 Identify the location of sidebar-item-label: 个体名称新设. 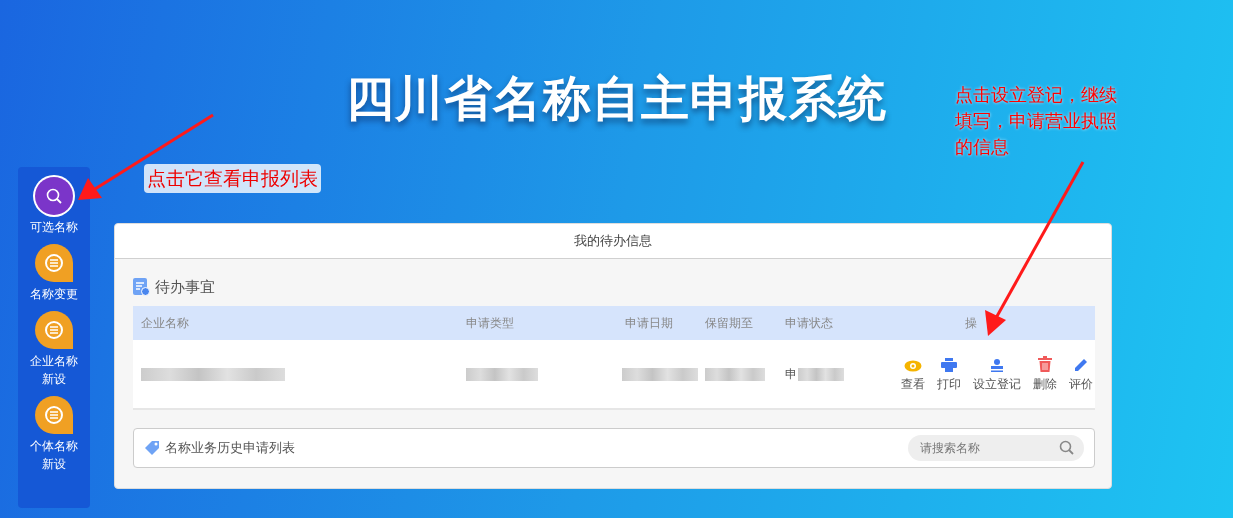
(54, 455).